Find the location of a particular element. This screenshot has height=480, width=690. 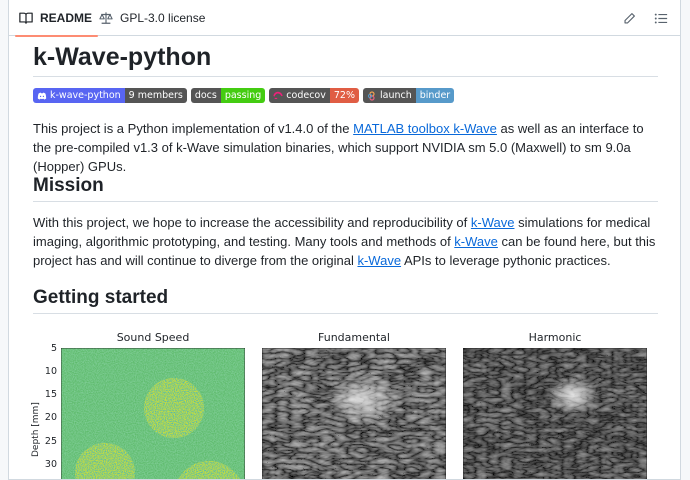

harmonic-image is located at coordinates (555, 413).